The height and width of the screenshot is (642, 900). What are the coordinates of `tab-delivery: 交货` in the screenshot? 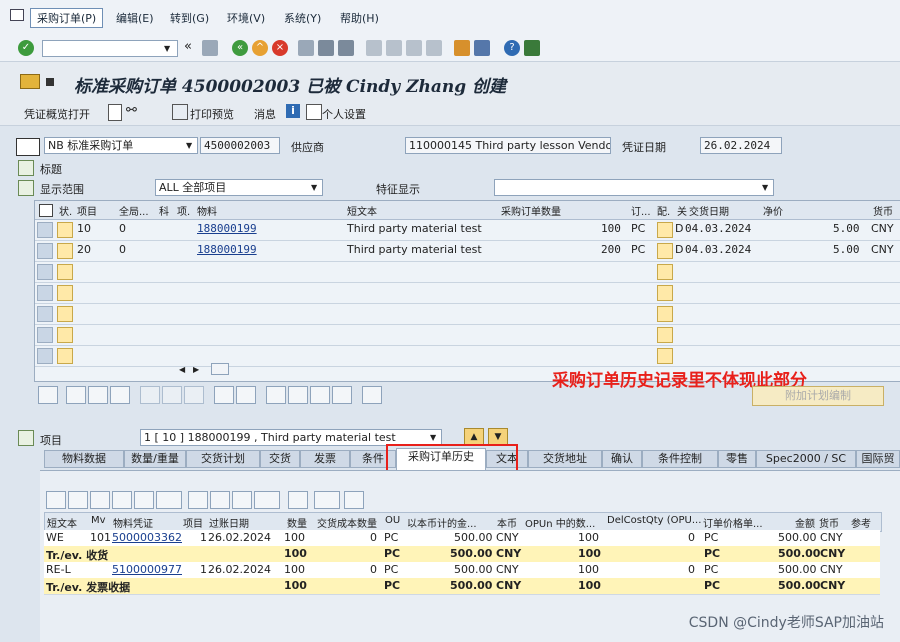 It's located at (280, 459).